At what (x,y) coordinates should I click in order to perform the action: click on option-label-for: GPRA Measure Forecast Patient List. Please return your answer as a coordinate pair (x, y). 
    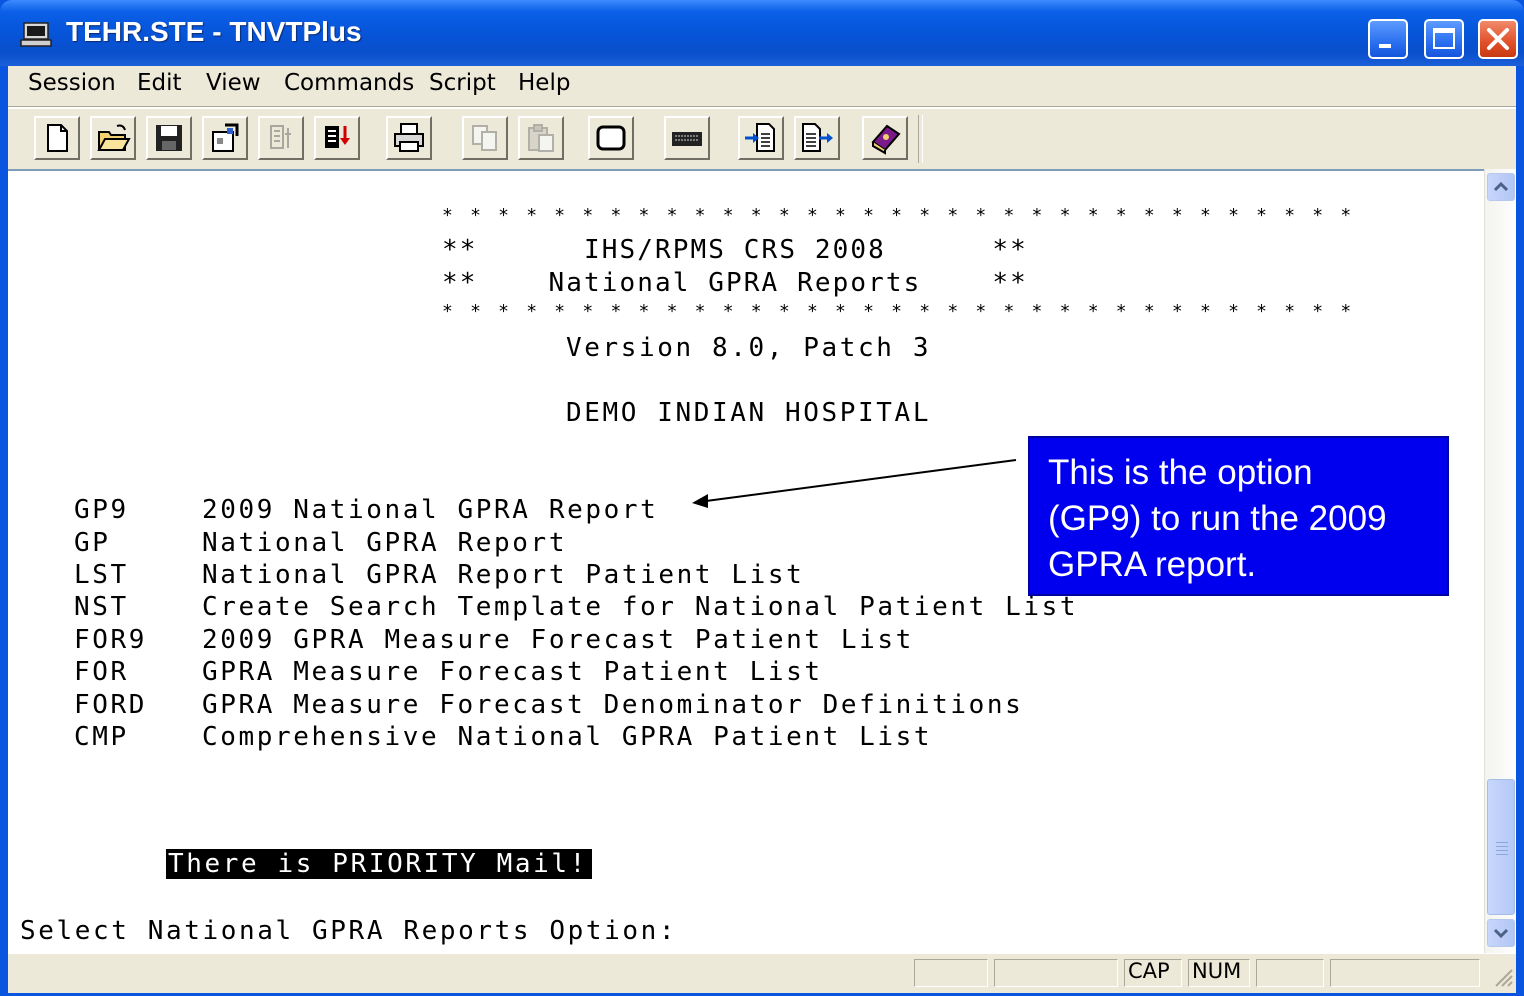
    Looking at the image, I should click on (512, 672).